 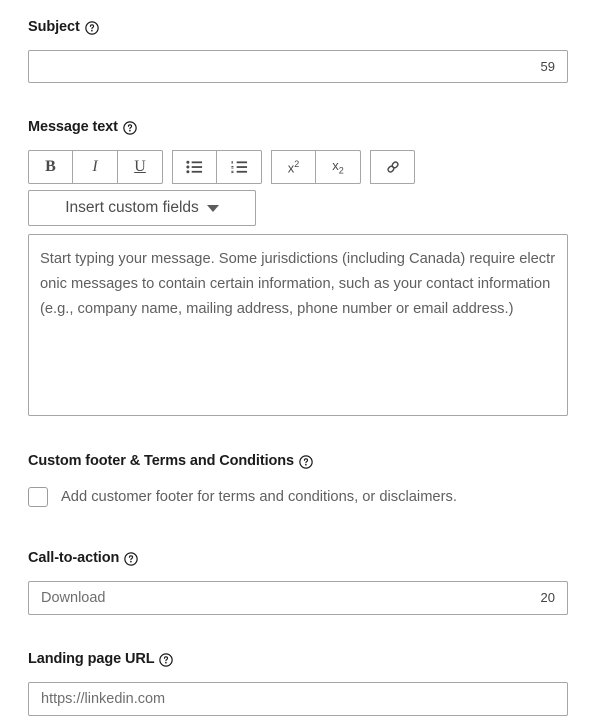 What do you see at coordinates (38, 497) in the screenshot?
I see `custom-footer-checkbox` at bounding box center [38, 497].